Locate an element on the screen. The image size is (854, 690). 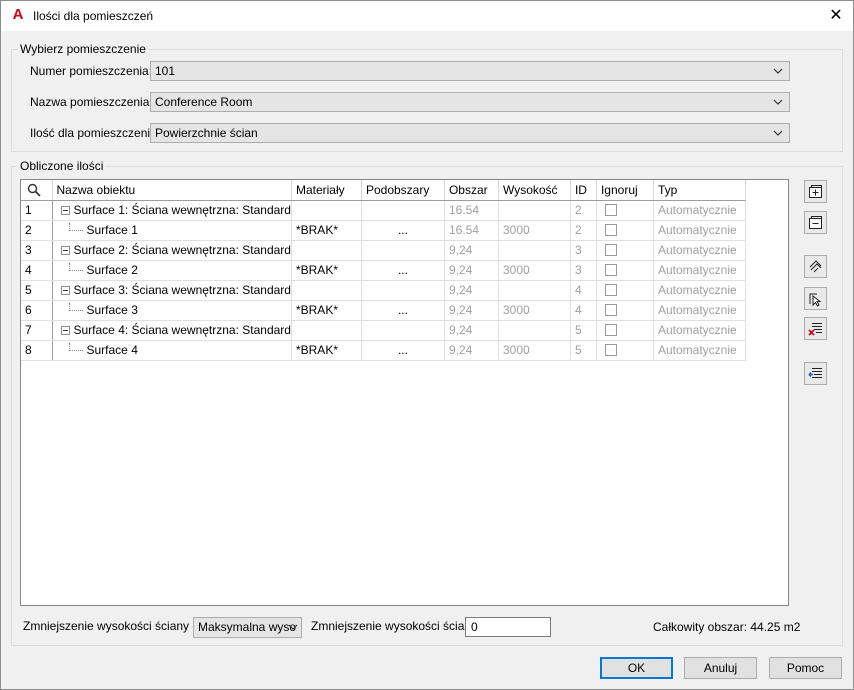
row-number: 2 is located at coordinates (37, 230).